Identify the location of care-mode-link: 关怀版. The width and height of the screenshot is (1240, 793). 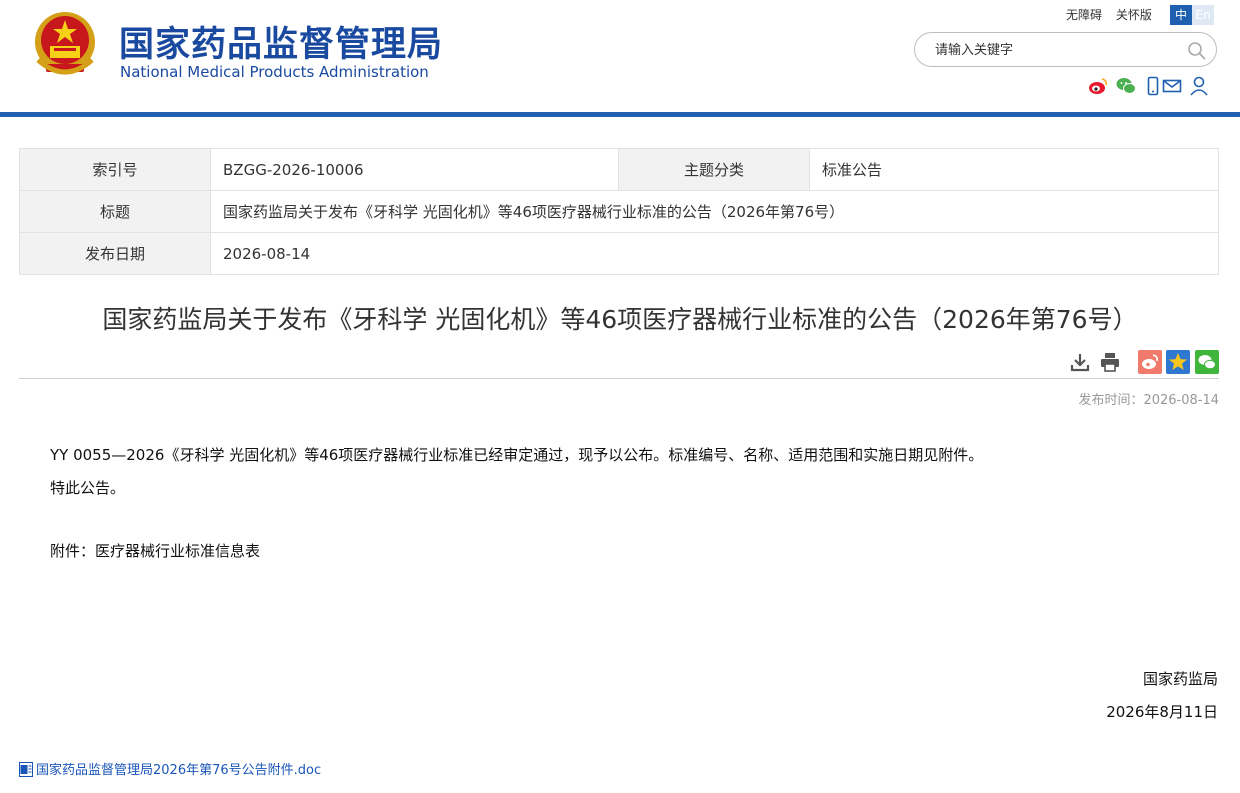
(1134, 15).